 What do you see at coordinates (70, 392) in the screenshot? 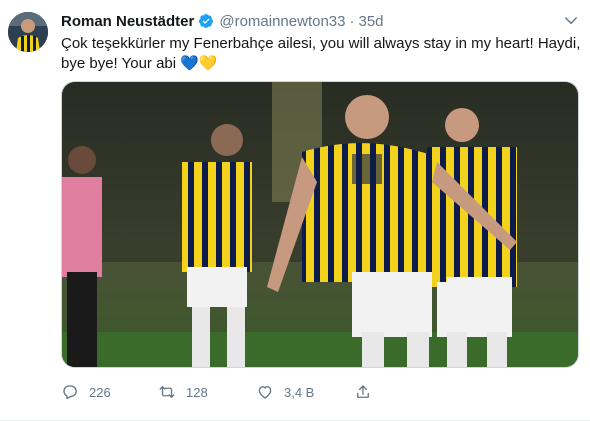
I see `reply-icon` at bounding box center [70, 392].